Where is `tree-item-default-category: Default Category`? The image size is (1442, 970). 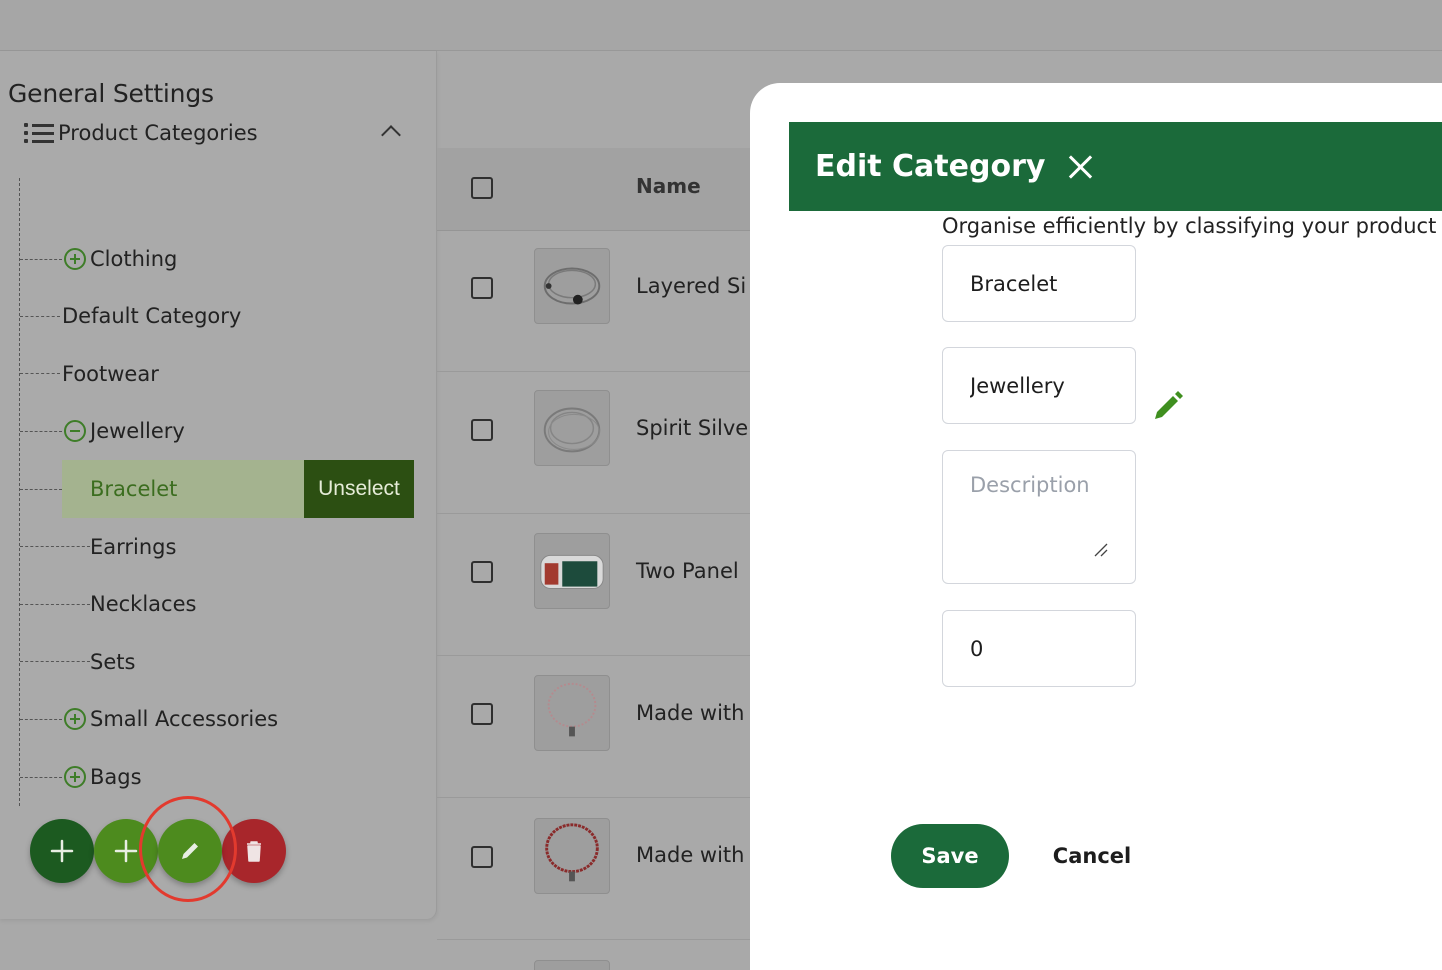
tree-item-default-category: Default Category is located at coordinates (151, 316).